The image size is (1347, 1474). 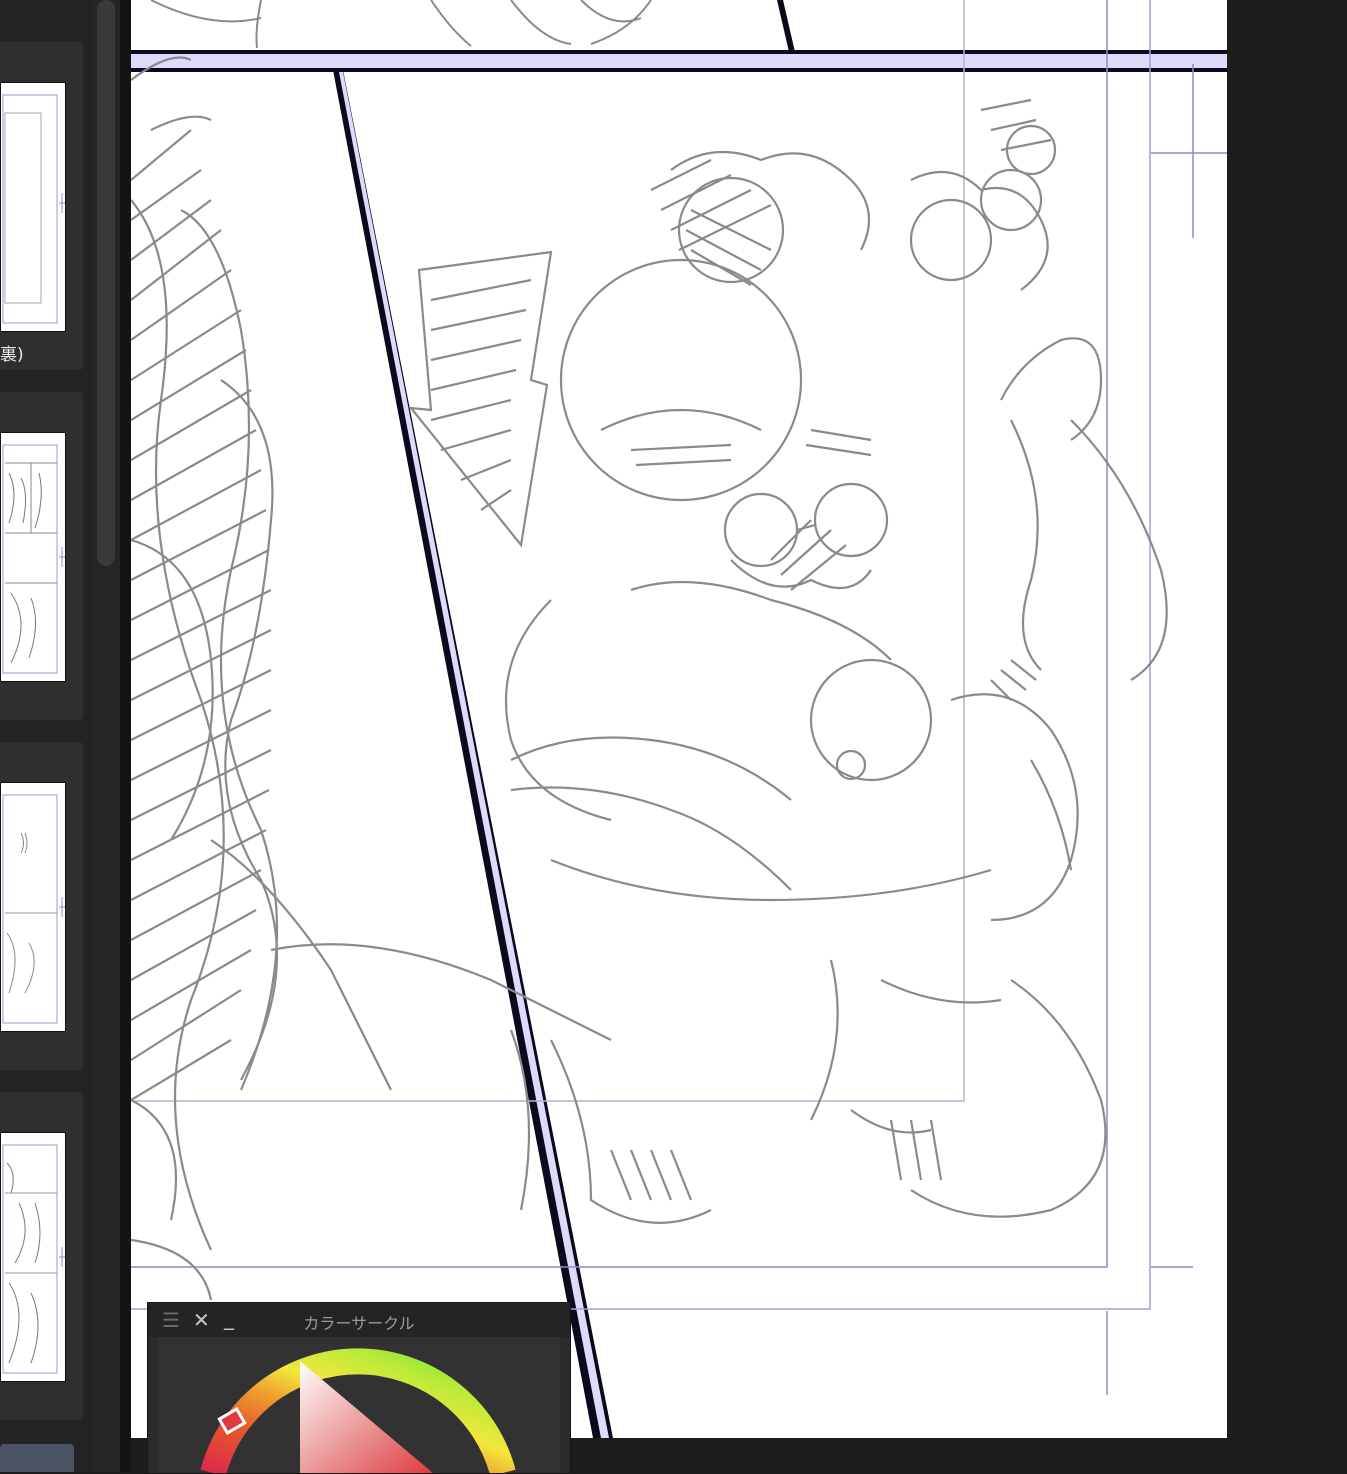 I want to click on page-panel-scroll-thumb, so click(x=106, y=283).